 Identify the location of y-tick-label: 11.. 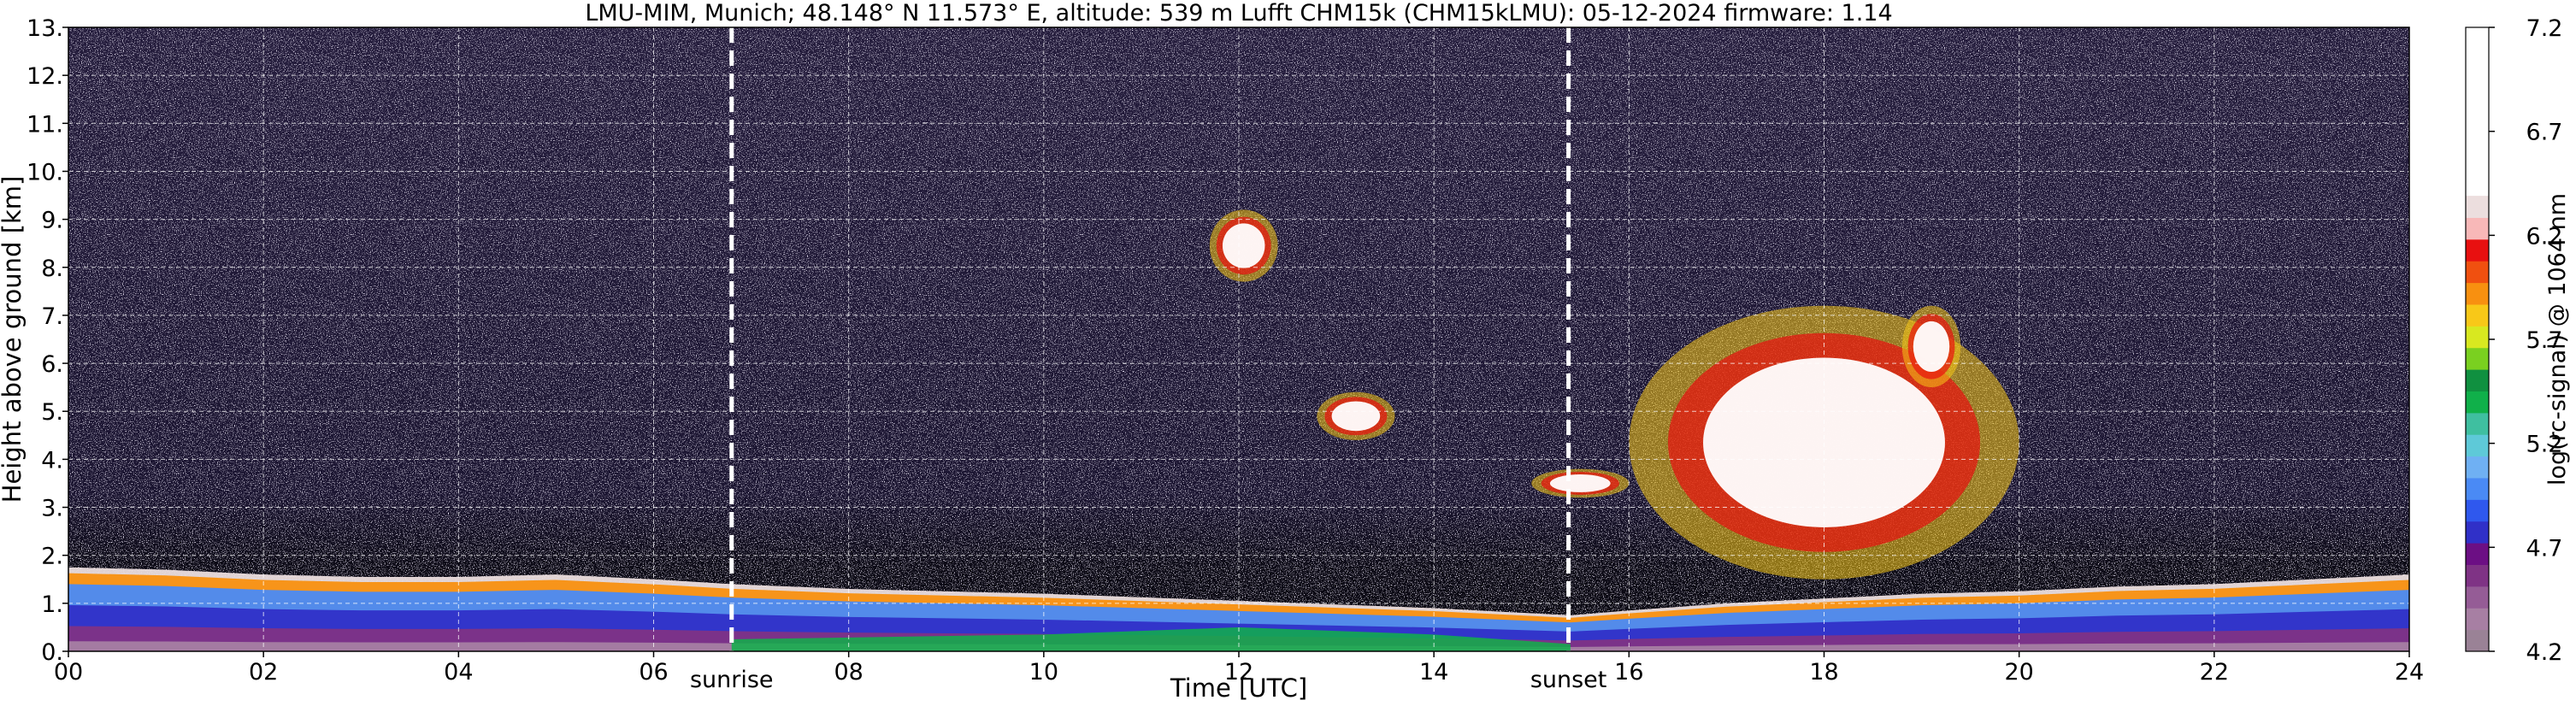
(45, 124).